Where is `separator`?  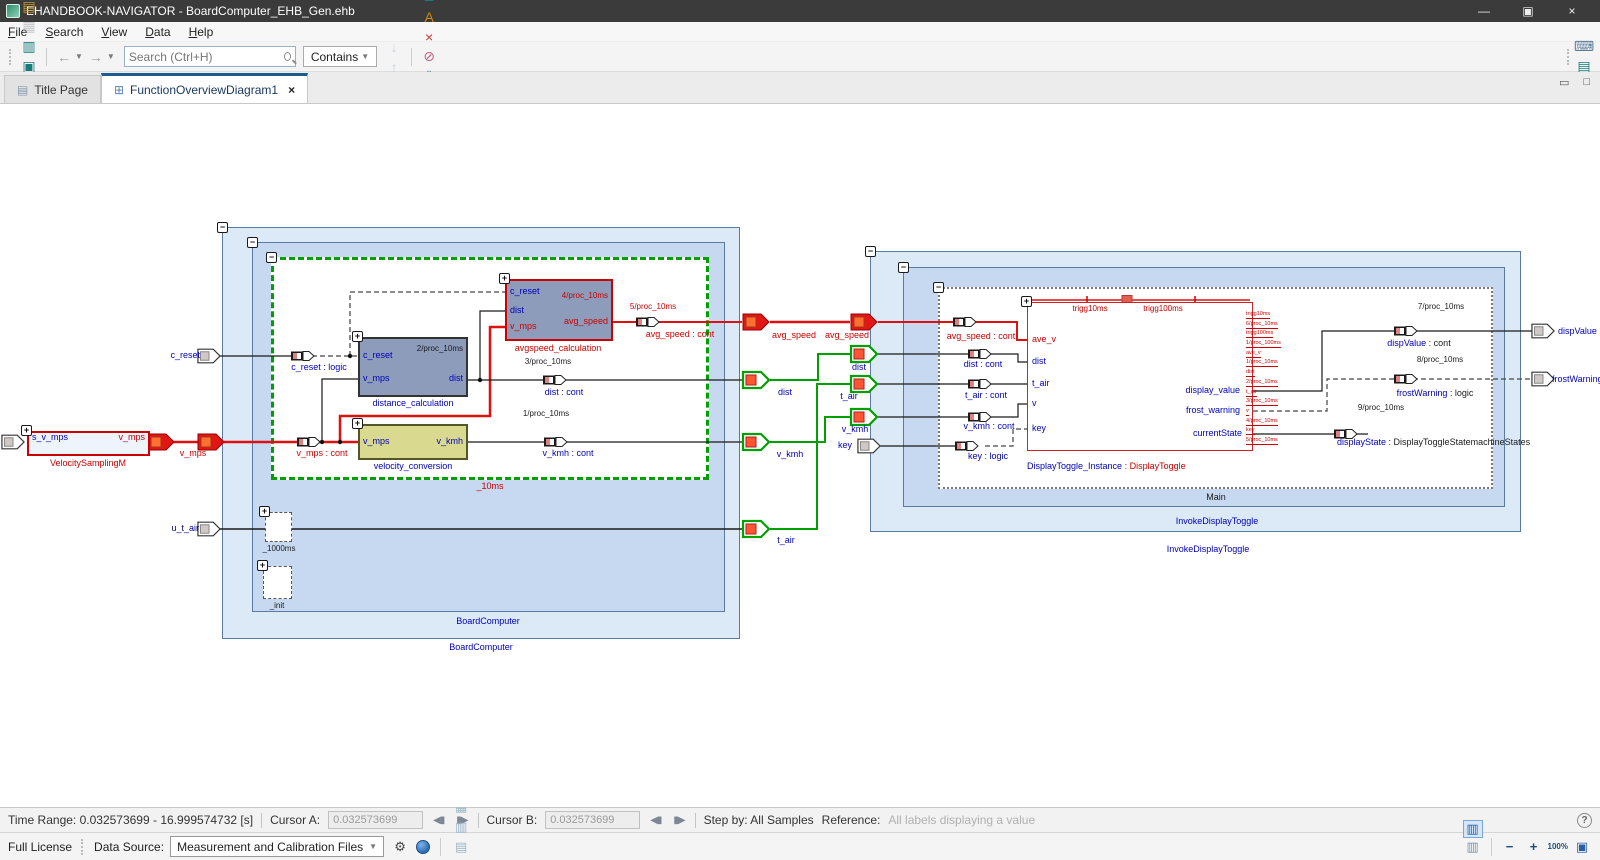
separator is located at coordinates (441, 846).